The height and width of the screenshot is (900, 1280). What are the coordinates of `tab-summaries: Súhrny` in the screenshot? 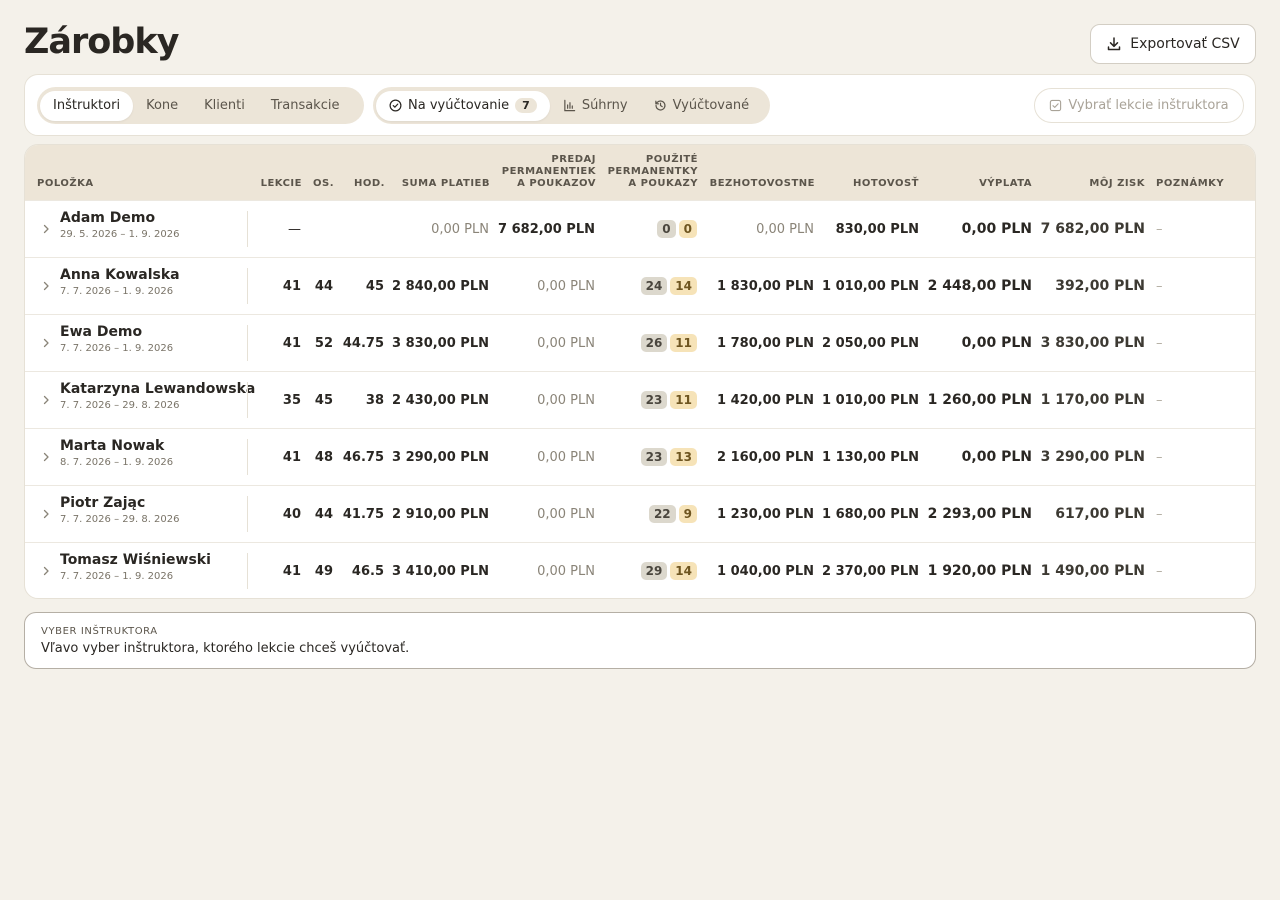 It's located at (595, 106).